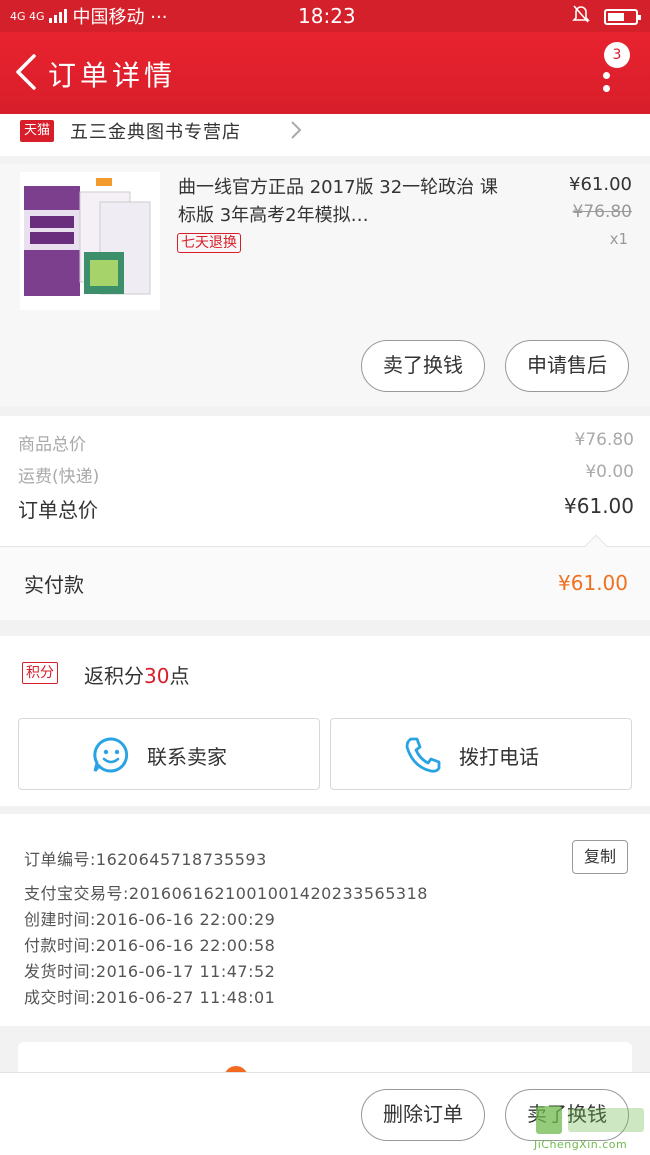 The image size is (650, 1155). I want to click on signal-strength-icon, so click(57, 16).